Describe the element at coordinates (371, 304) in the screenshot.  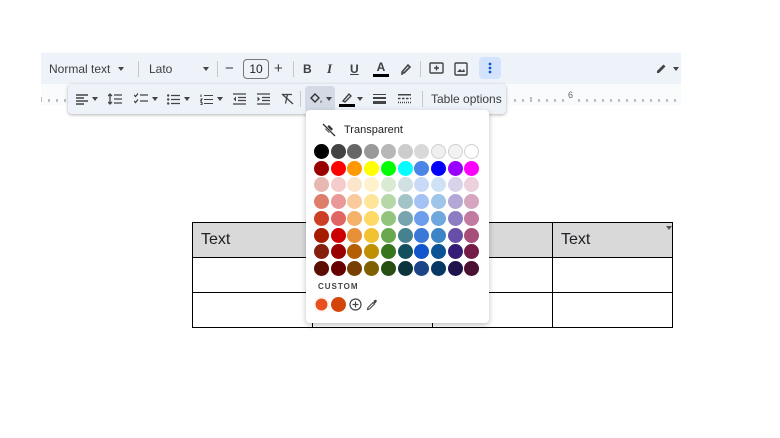
I see `eyedropper-button` at that location.